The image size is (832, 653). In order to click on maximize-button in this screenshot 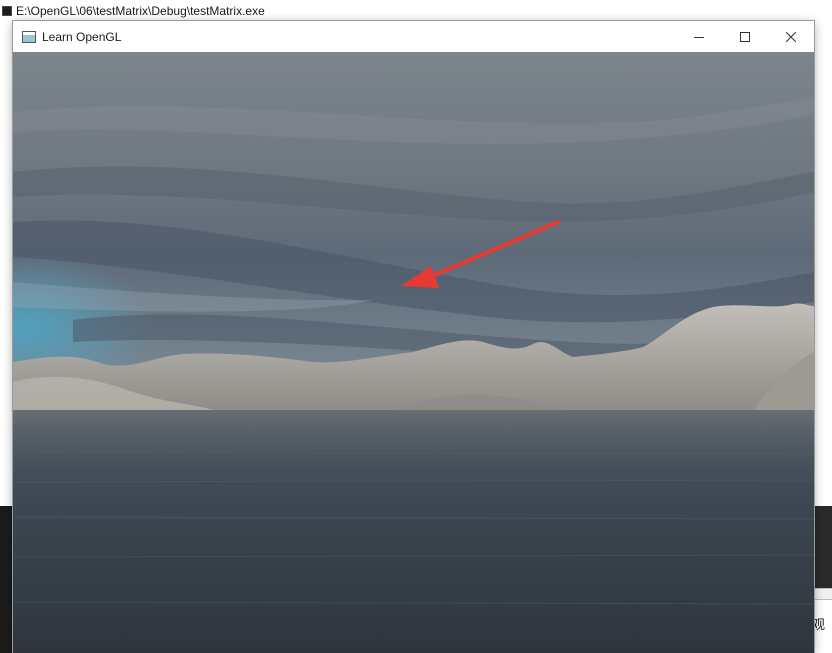, I will do `click(745, 36)`.